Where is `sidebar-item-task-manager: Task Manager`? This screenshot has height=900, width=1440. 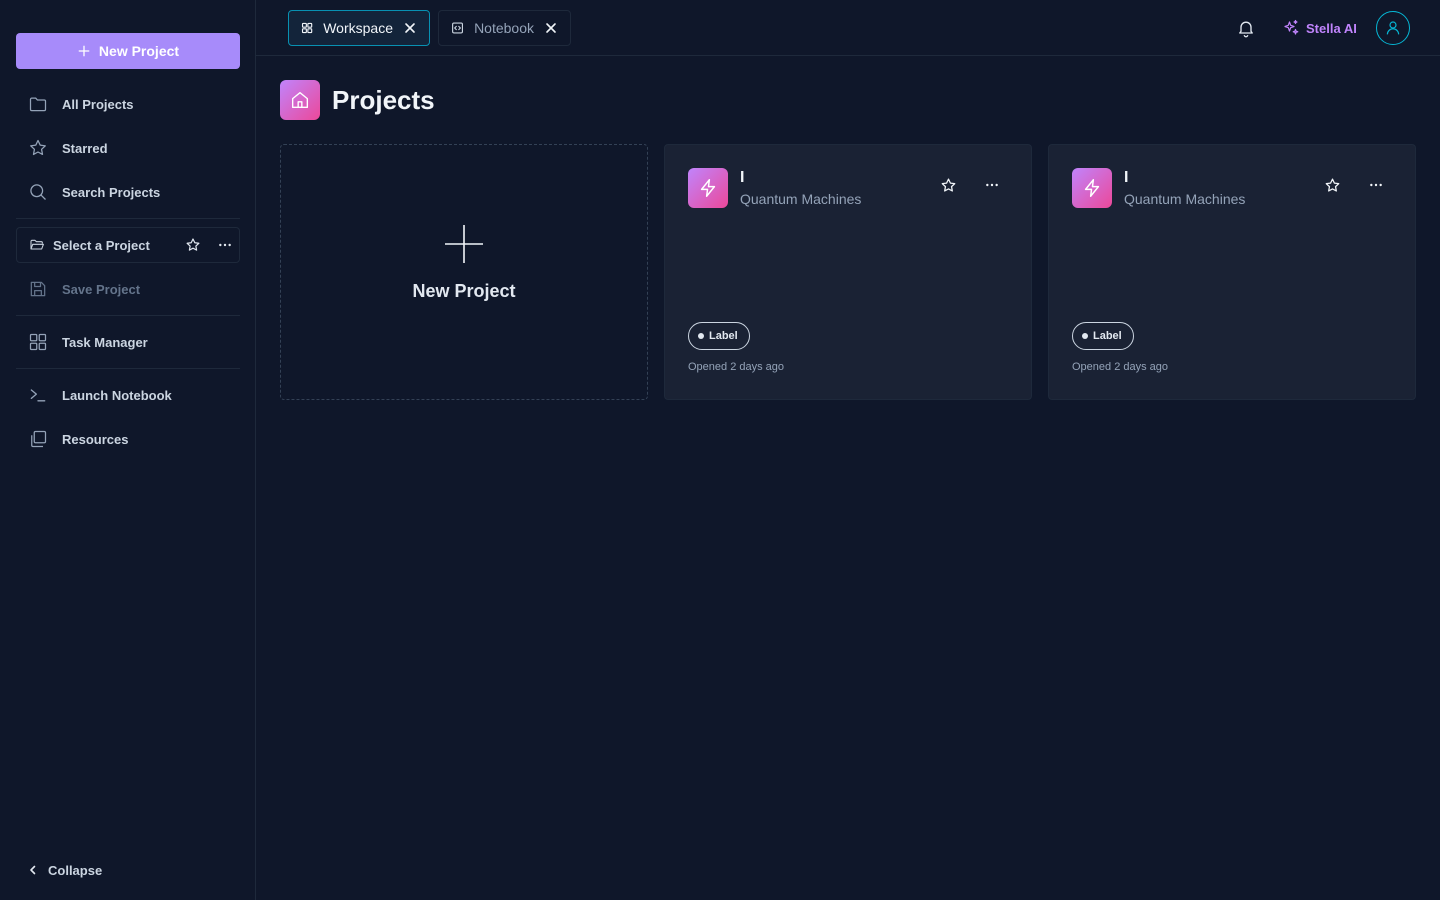 sidebar-item-task-manager: Task Manager is located at coordinates (128, 342).